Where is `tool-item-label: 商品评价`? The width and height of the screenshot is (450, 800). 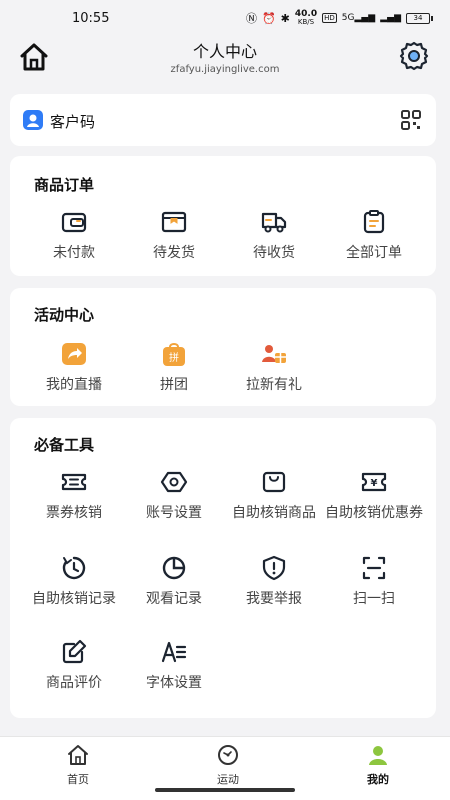
tool-item-label: 商品评价 is located at coordinates (74, 683).